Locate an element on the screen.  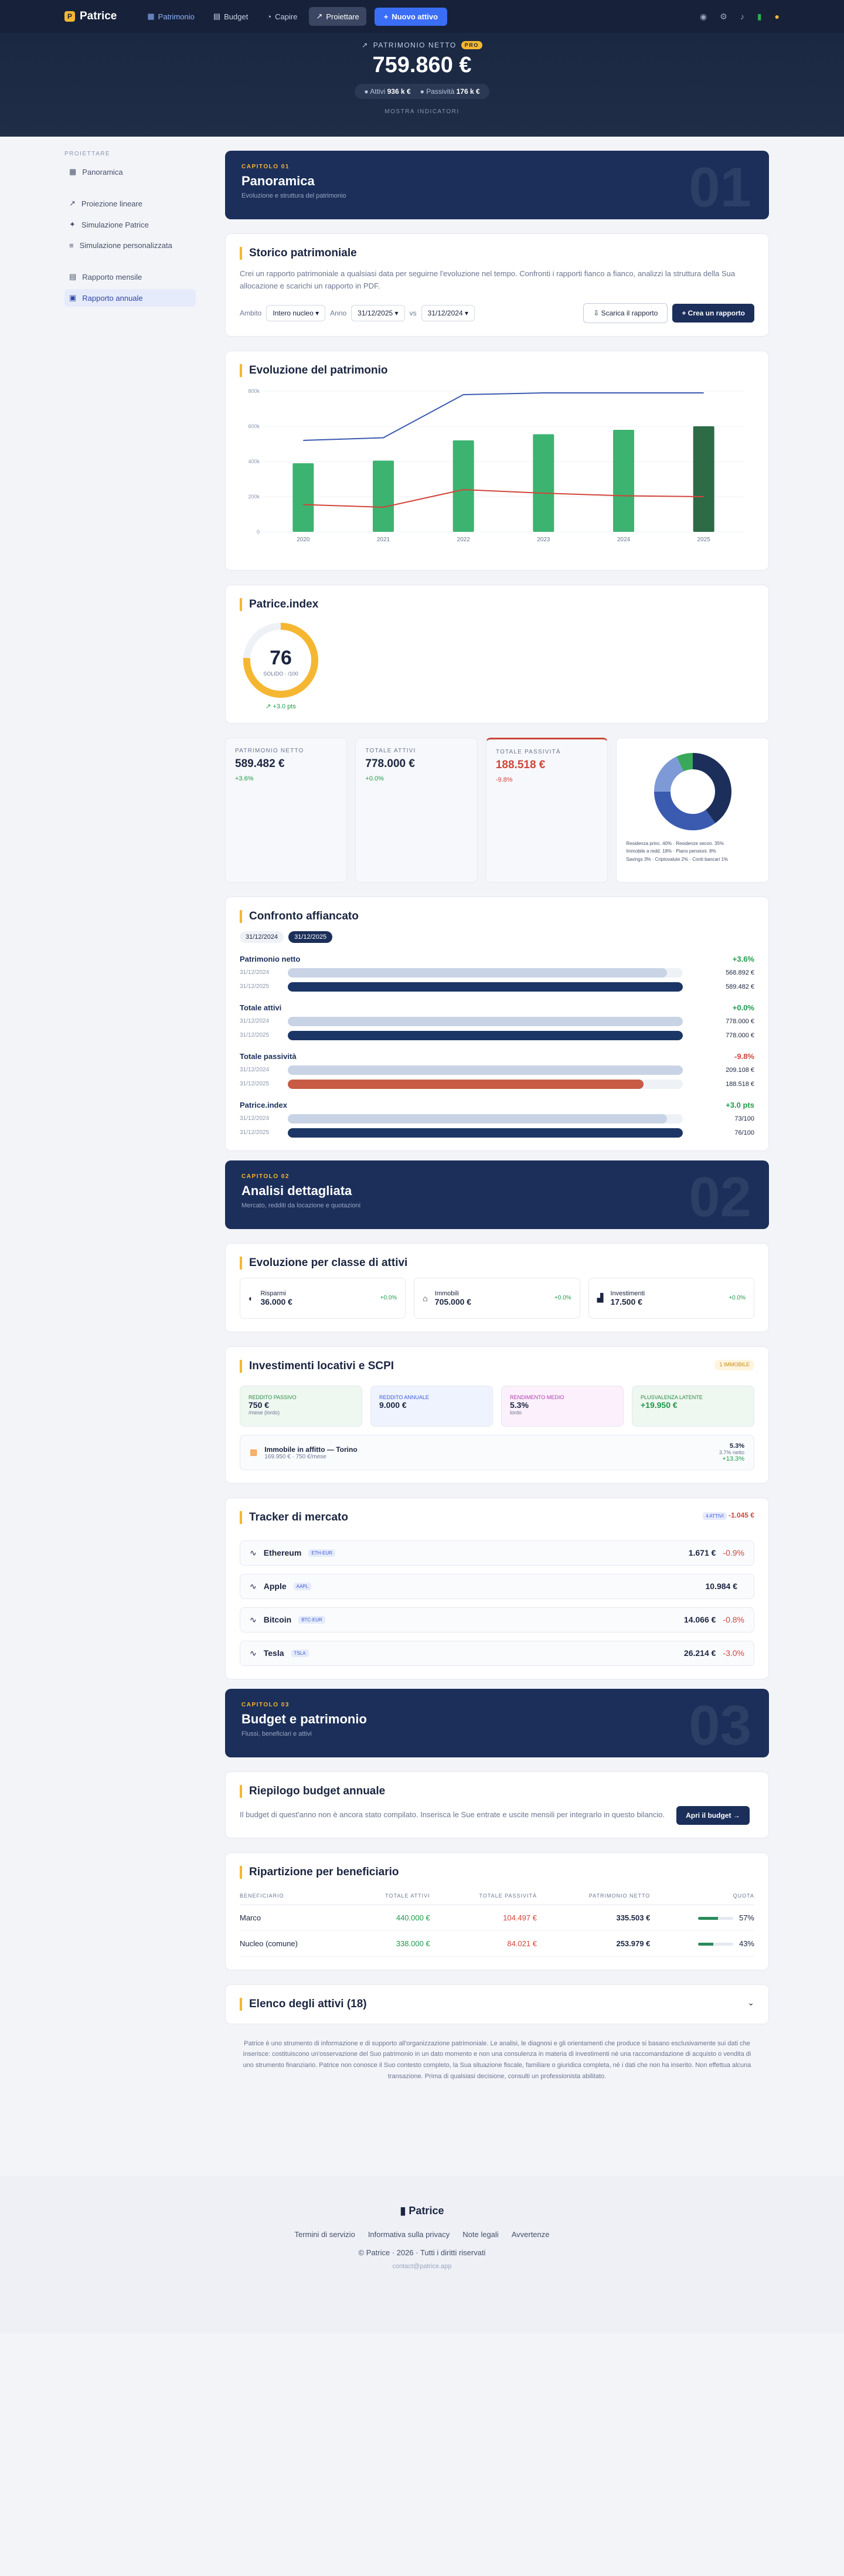
avatar: ● is located at coordinates (778, 16).